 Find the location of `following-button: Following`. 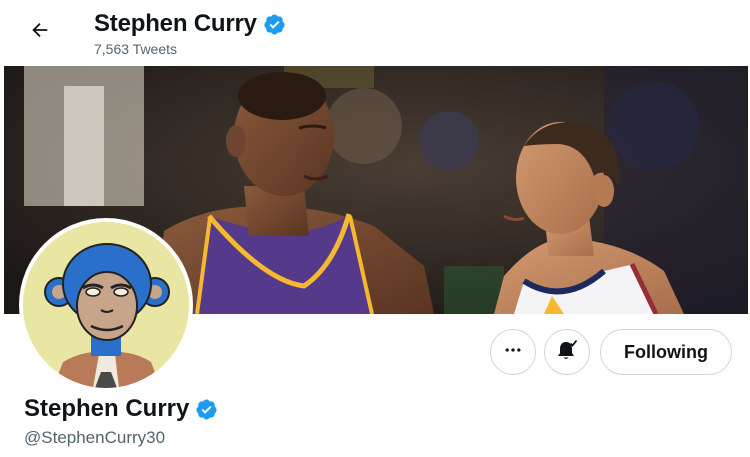

following-button: Following is located at coordinates (666, 352).